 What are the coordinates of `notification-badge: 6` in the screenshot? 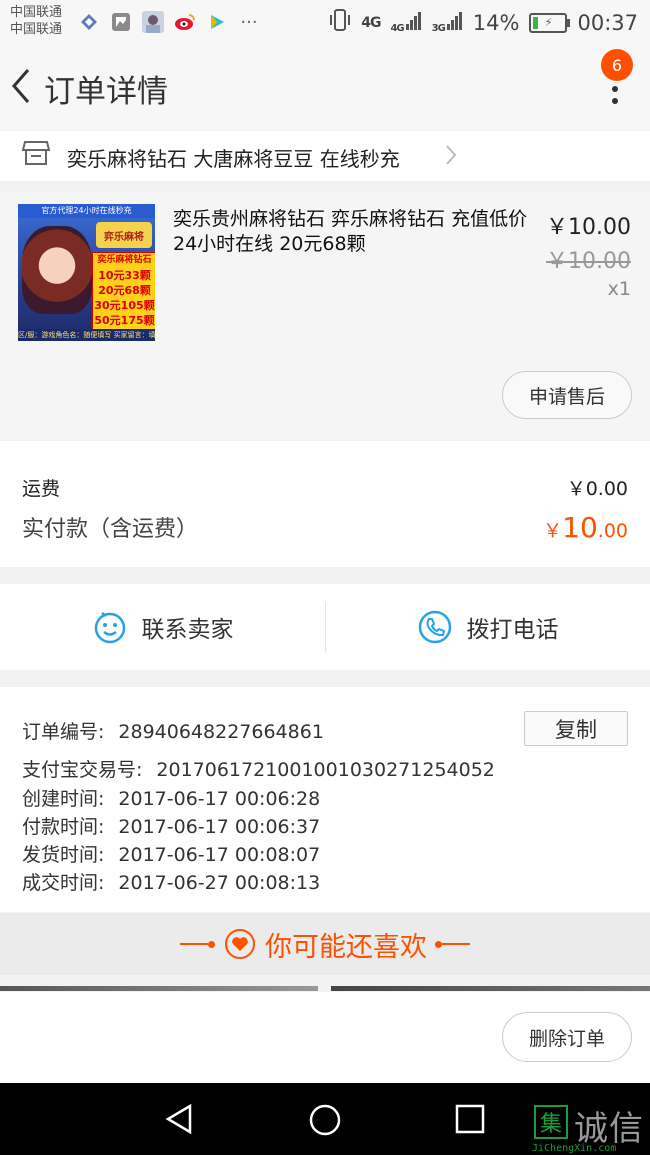 It's located at (617, 65).